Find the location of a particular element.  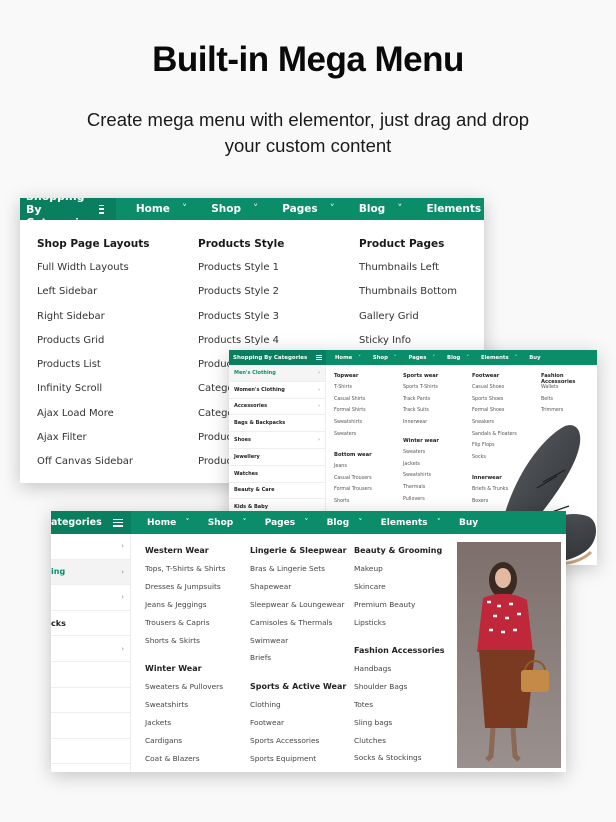

sidebar-category-item: cks is located at coordinates (90, 624).